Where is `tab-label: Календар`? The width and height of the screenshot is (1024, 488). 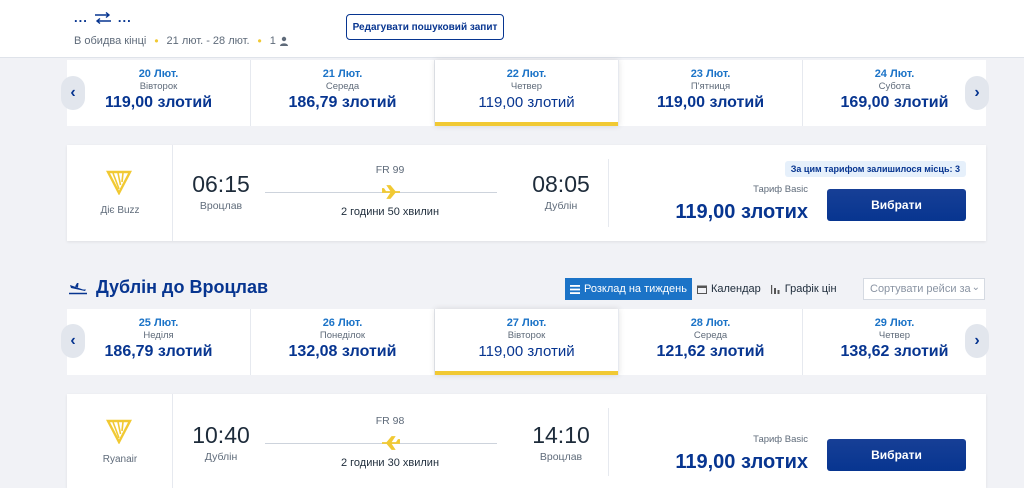
tab-label: Календар is located at coordinates (735, 289).